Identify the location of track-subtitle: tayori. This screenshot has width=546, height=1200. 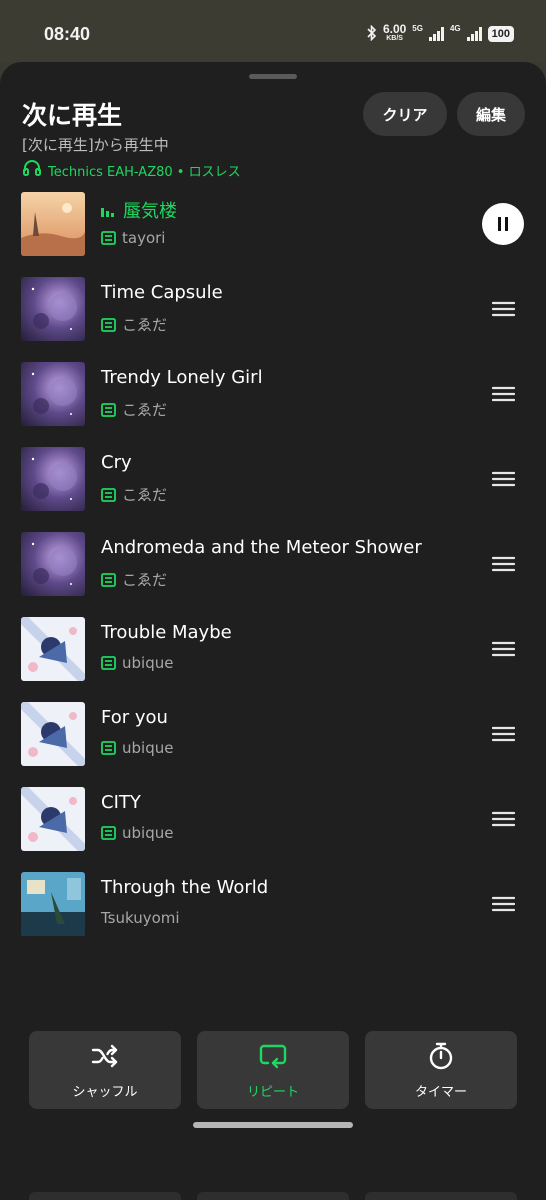
(133, 238).